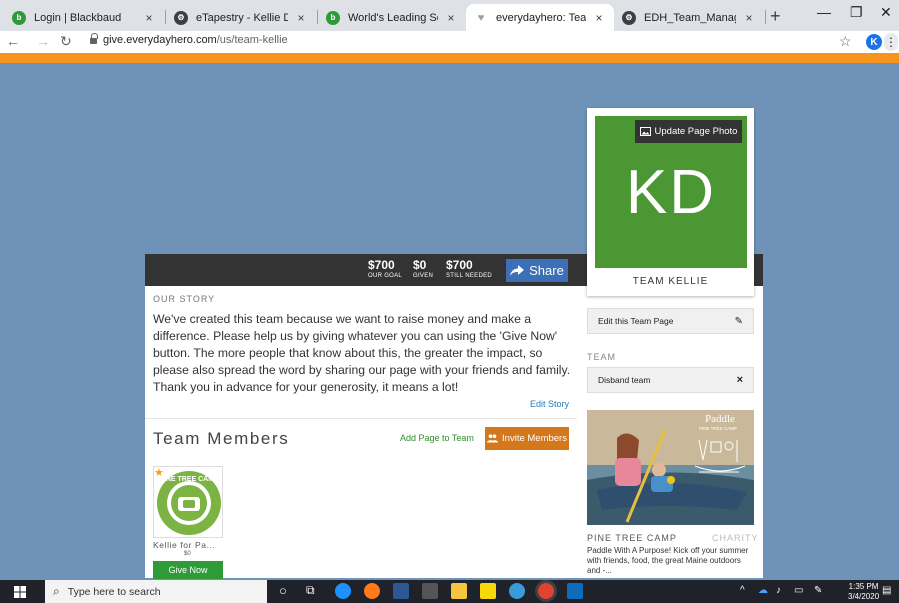 The height and width of the screenshot is (603, 899). What do you see at coordinates (874, 42) in the screenshot?
I see `profile-avatar: K` at bounding box center [874, 42].